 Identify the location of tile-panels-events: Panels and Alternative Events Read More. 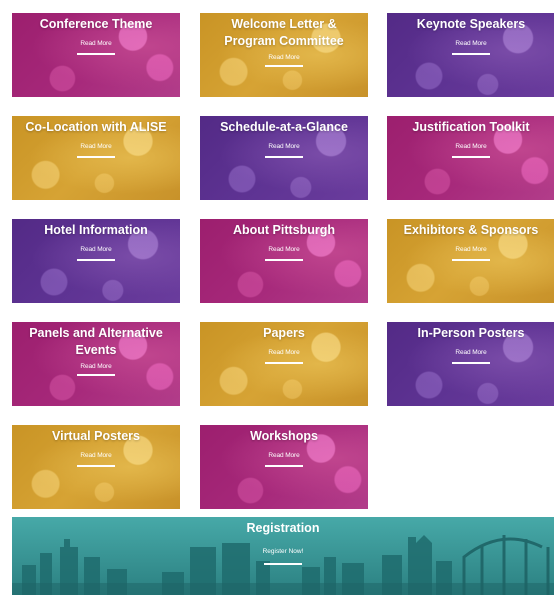
(96, 364).